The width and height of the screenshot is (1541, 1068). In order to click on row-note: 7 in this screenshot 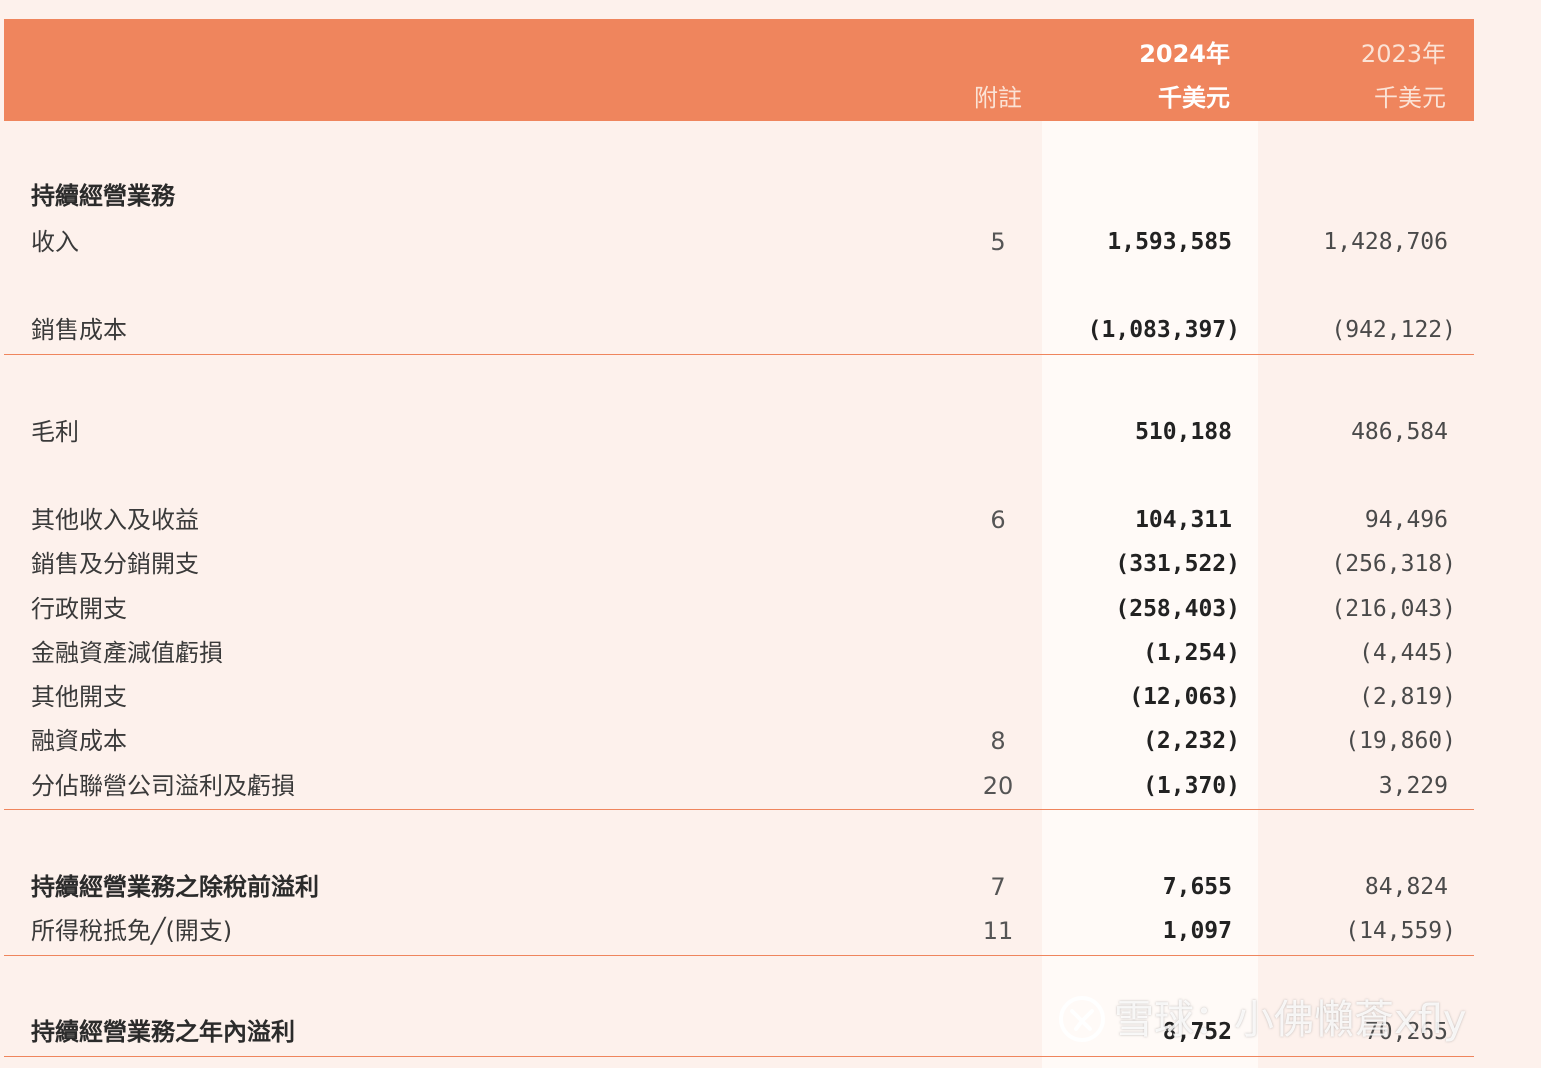, I will do `click(998, 887)`.